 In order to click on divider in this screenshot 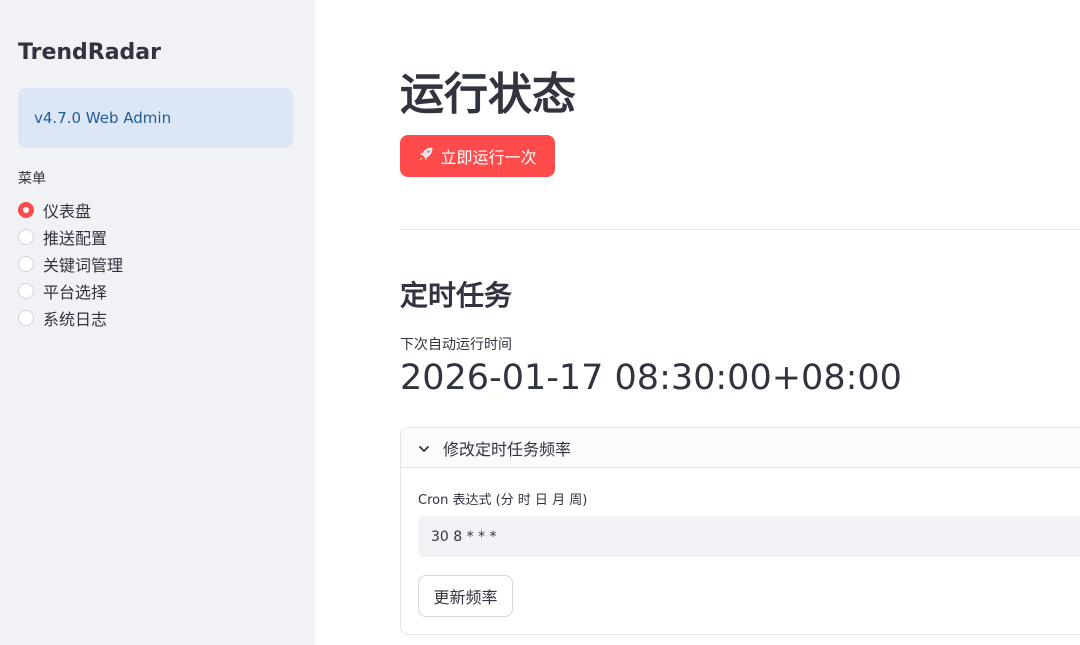, I will do `click(740, 229)`.